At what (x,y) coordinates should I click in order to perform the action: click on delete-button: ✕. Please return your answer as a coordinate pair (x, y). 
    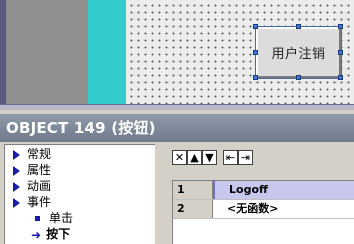
    Looking at the image, I should click on (179, 157).